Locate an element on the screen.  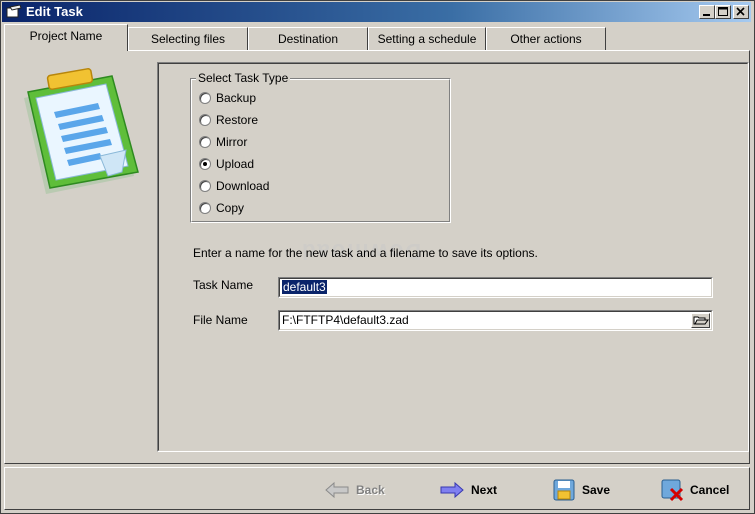
tab-destination: Destination is located at coordinates (308, 38).